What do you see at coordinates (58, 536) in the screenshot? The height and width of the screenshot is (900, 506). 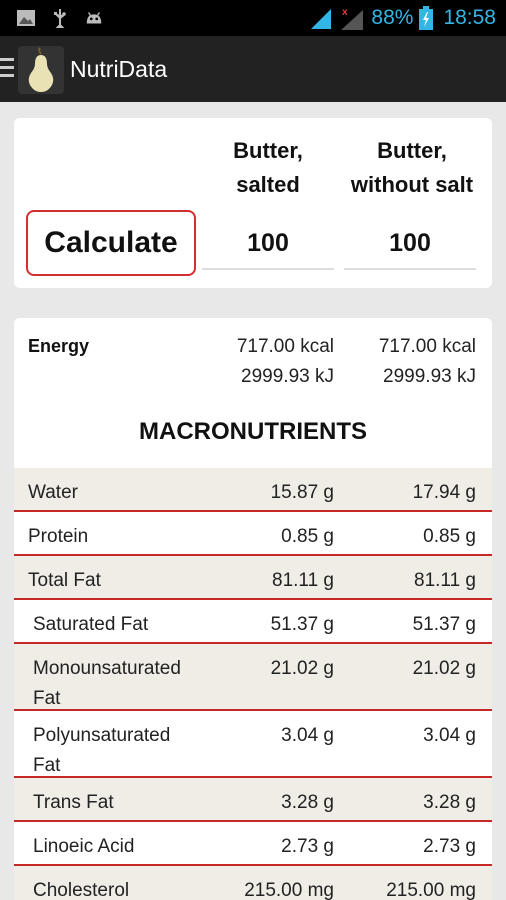 I see `nutrient-label: Protein` at bounding box center [58, 536].